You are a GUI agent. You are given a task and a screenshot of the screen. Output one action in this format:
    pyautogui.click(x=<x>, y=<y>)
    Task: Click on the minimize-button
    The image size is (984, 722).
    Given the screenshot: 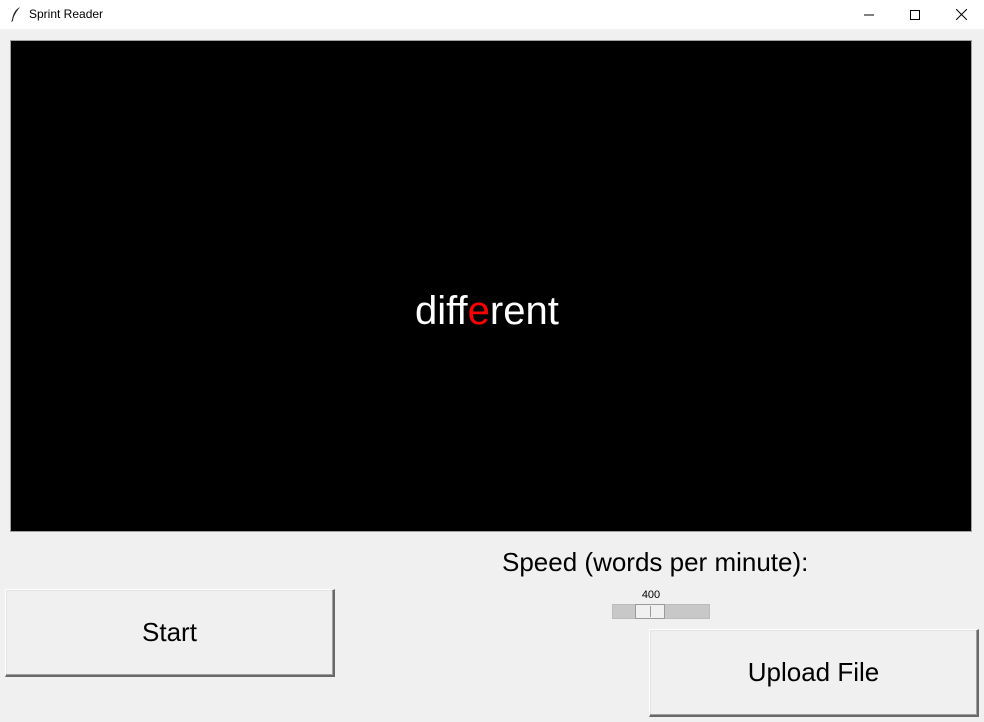 What is the action you would take?
    pyautogui.click(x=869, y=14)
    